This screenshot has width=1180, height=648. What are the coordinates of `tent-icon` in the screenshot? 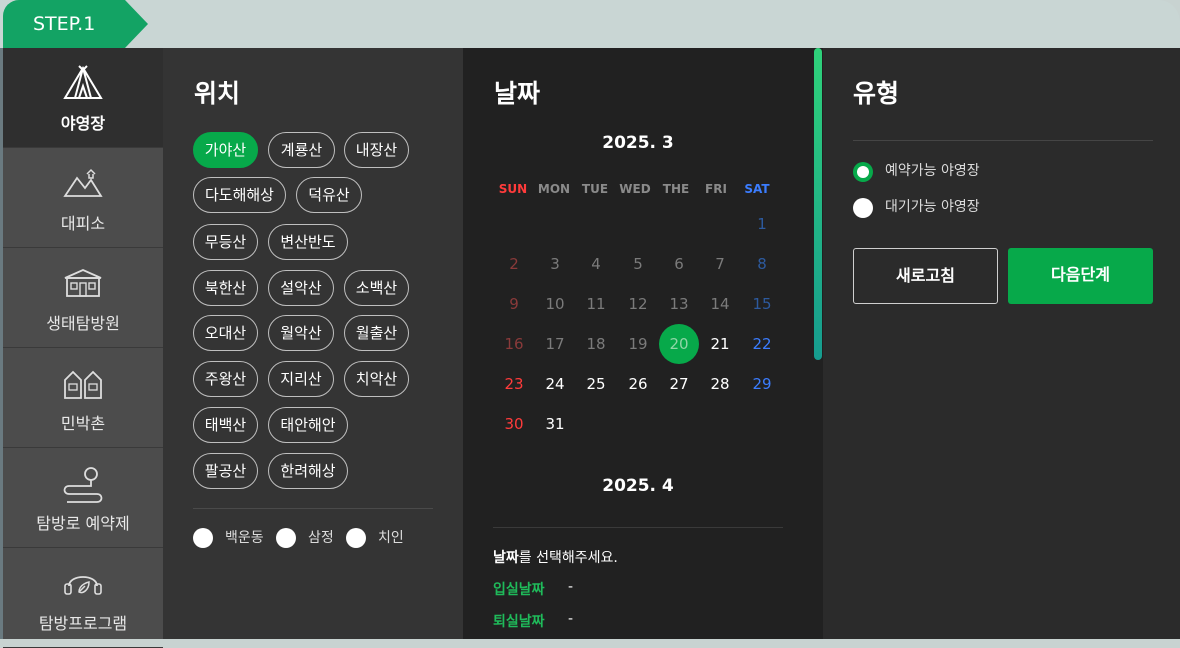 It's located at (83, 82).